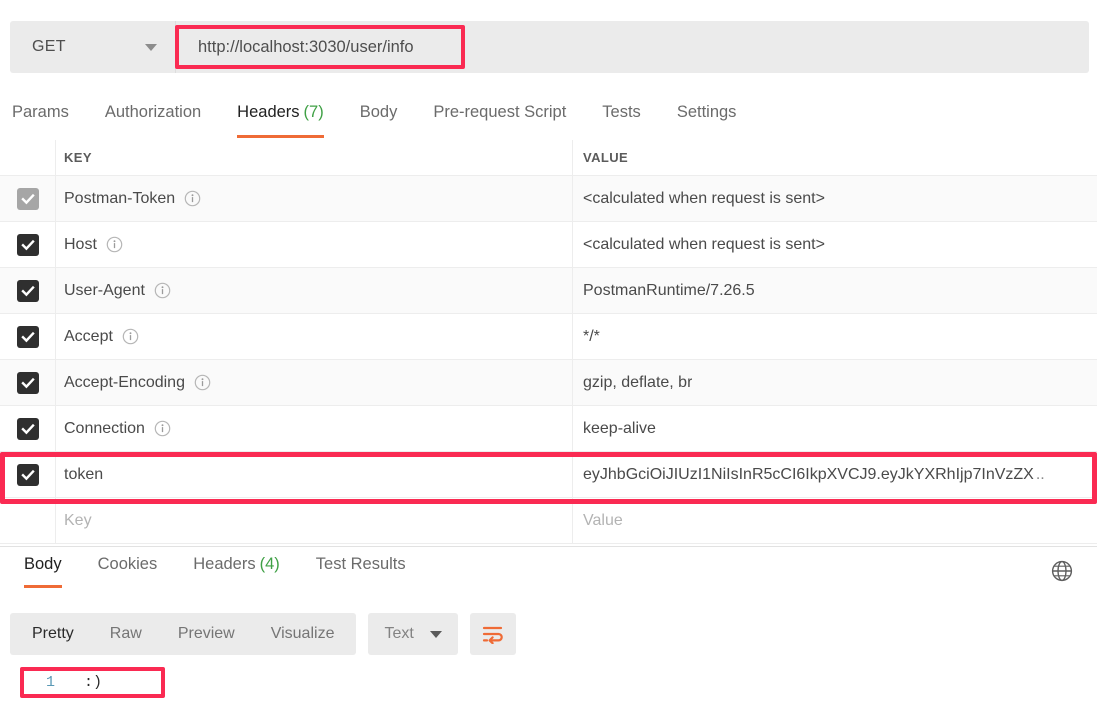 The width and height of the screenshot is (1097, 728). I want to click on header-value-cell: PostmanRuntime/7.26.5, so click(835, 290).